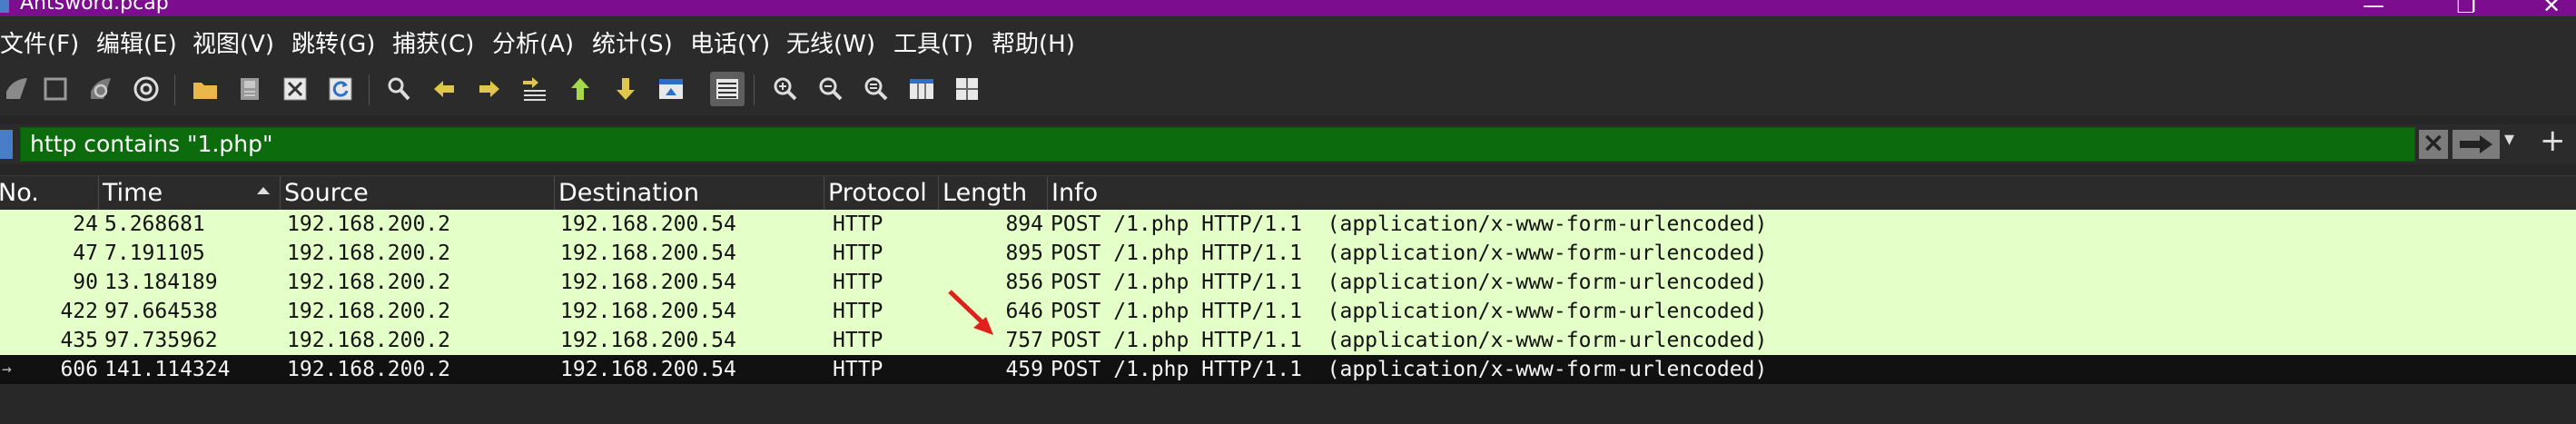 This screenshot has width=2576, height=424. Describe the element at coordinates (398, 89) in the screenshot. I see `find-packet-icon` at that location.